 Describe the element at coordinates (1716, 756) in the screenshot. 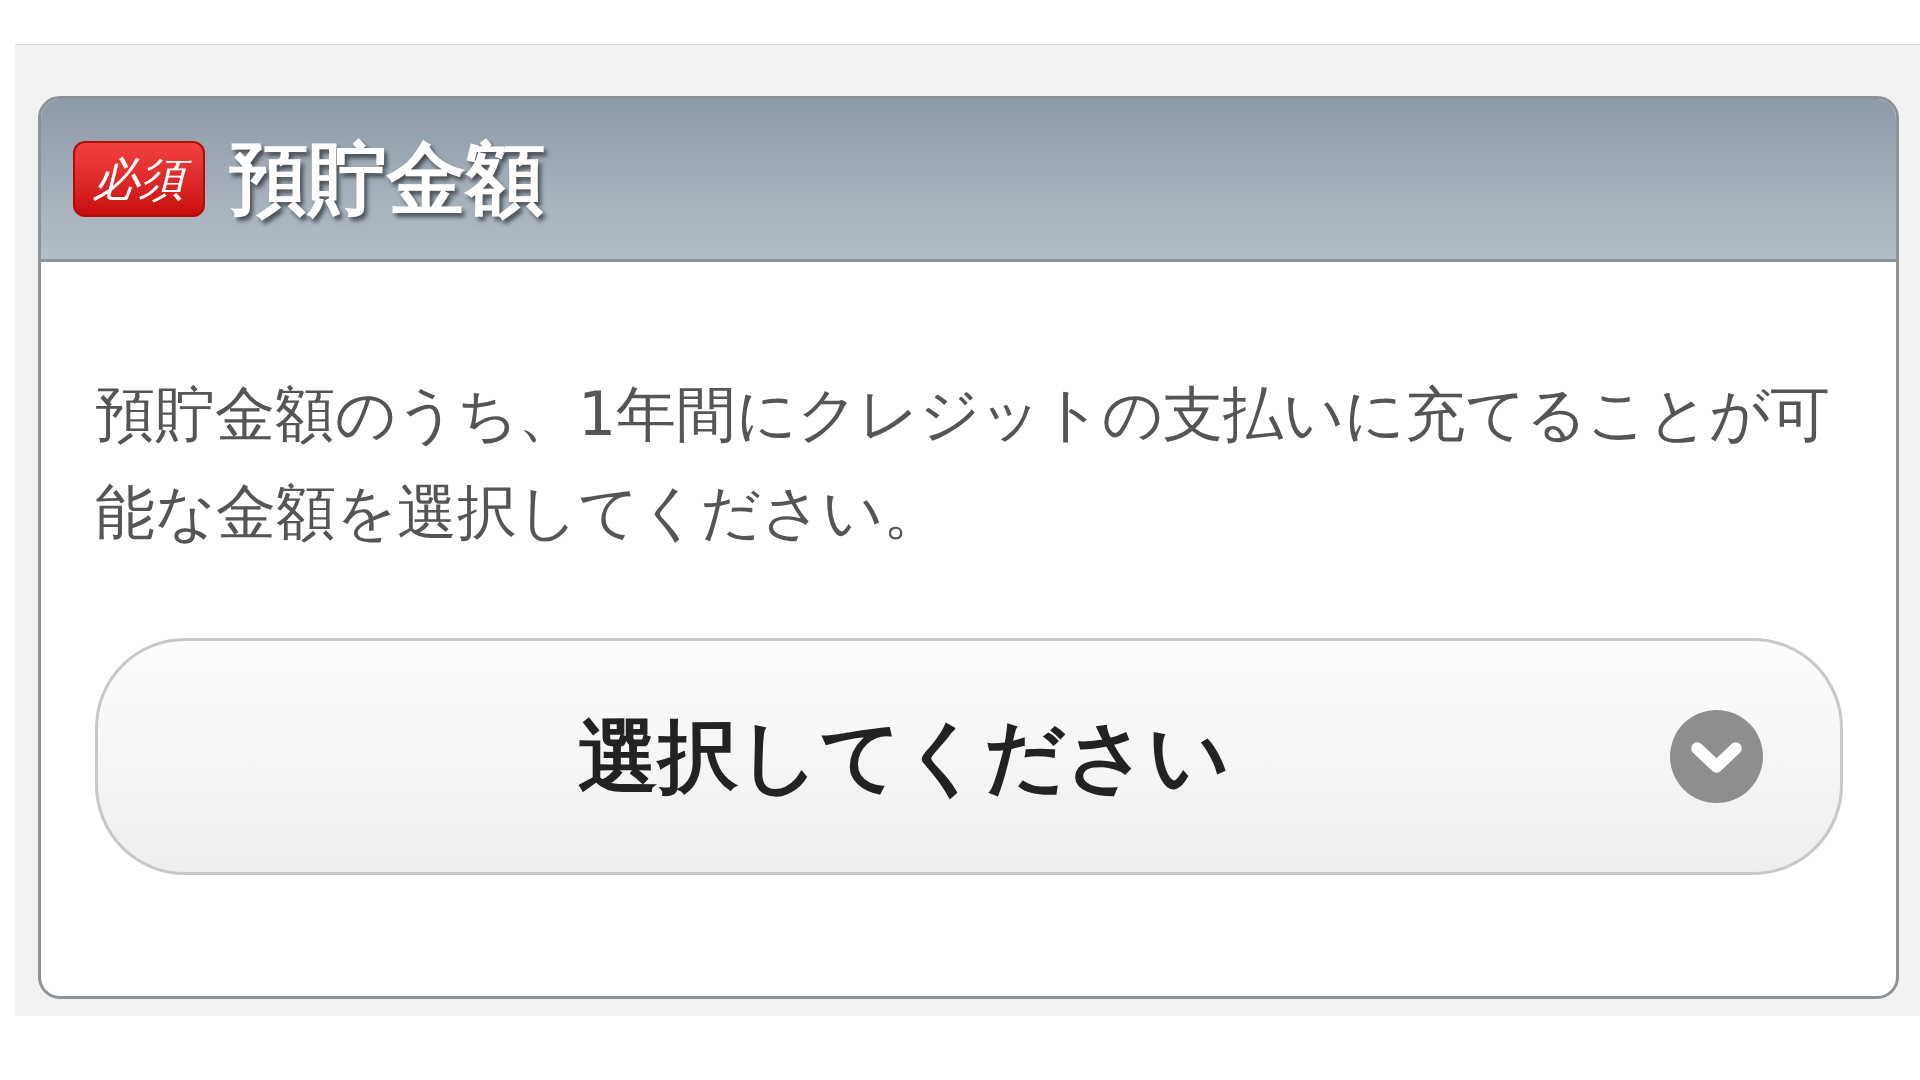

I see `chevron-down-icon` at that location.